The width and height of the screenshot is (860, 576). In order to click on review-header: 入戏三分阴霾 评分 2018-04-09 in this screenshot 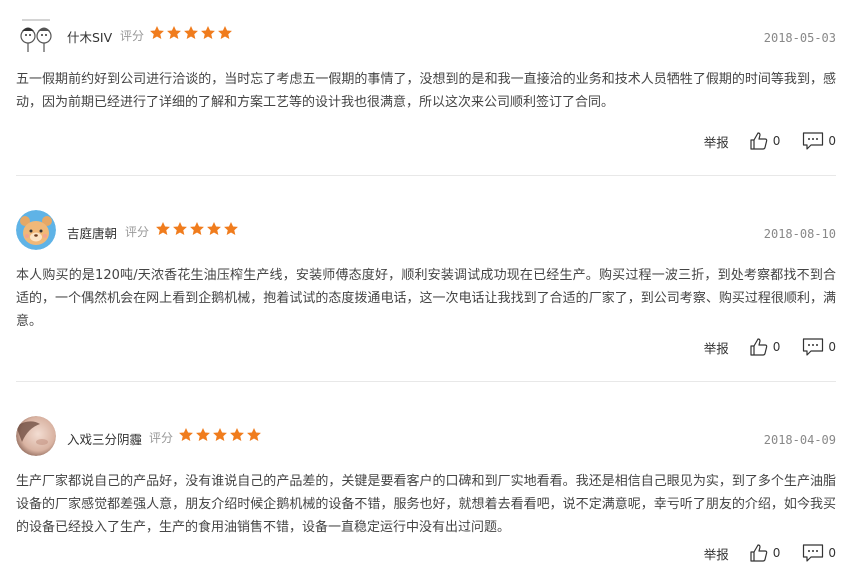, I will do `click(426, 438)`.